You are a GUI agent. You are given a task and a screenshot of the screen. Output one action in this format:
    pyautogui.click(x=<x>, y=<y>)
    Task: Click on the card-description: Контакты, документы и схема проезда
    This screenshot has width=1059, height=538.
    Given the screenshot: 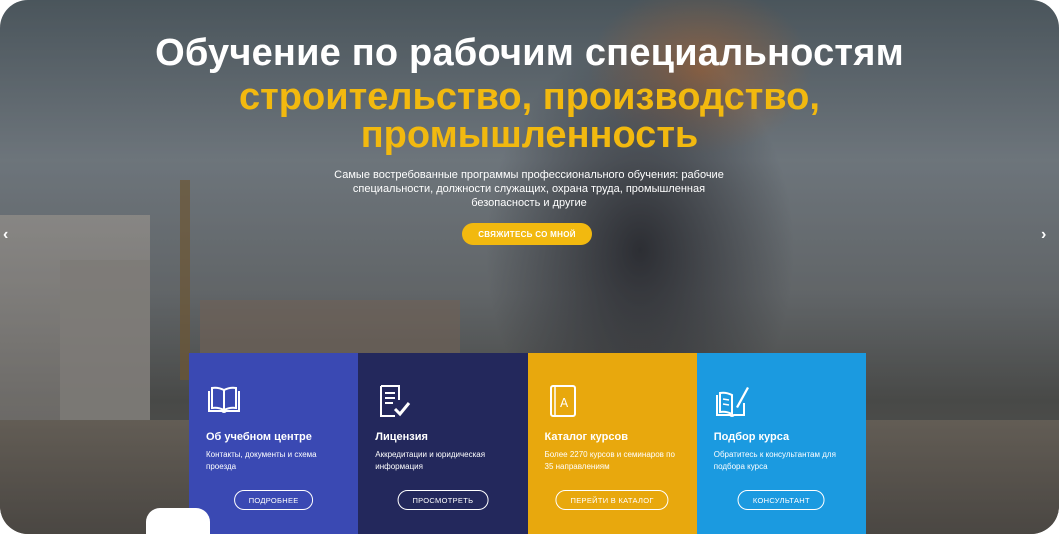 What is the action you would take?
    pyautogui.click(x=261, y=460)
    